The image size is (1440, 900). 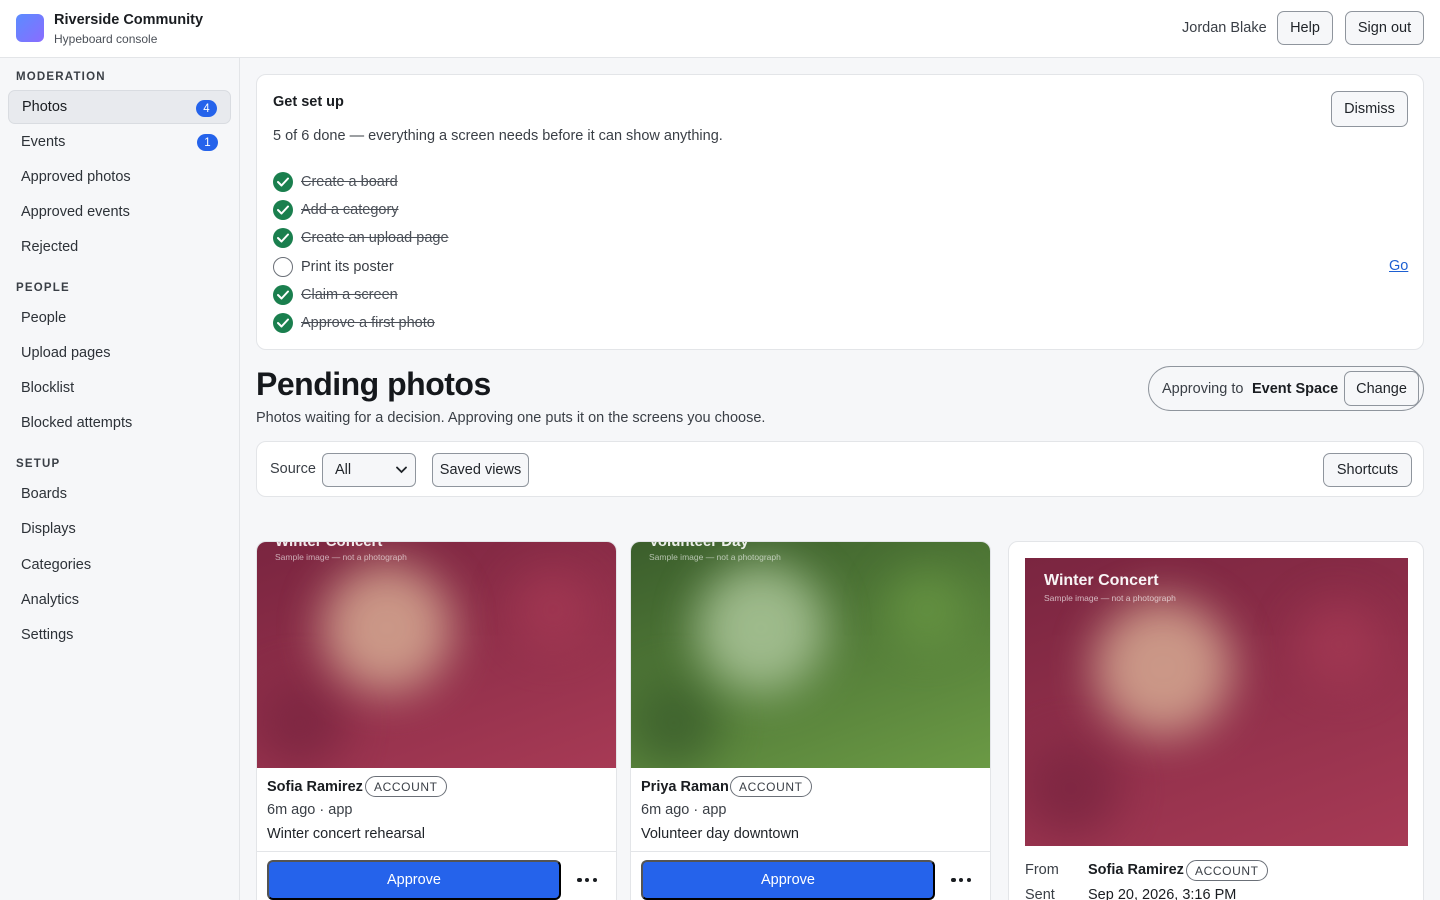 I want to click on setup-step: Claim a screen, so click(x=335, y=295).